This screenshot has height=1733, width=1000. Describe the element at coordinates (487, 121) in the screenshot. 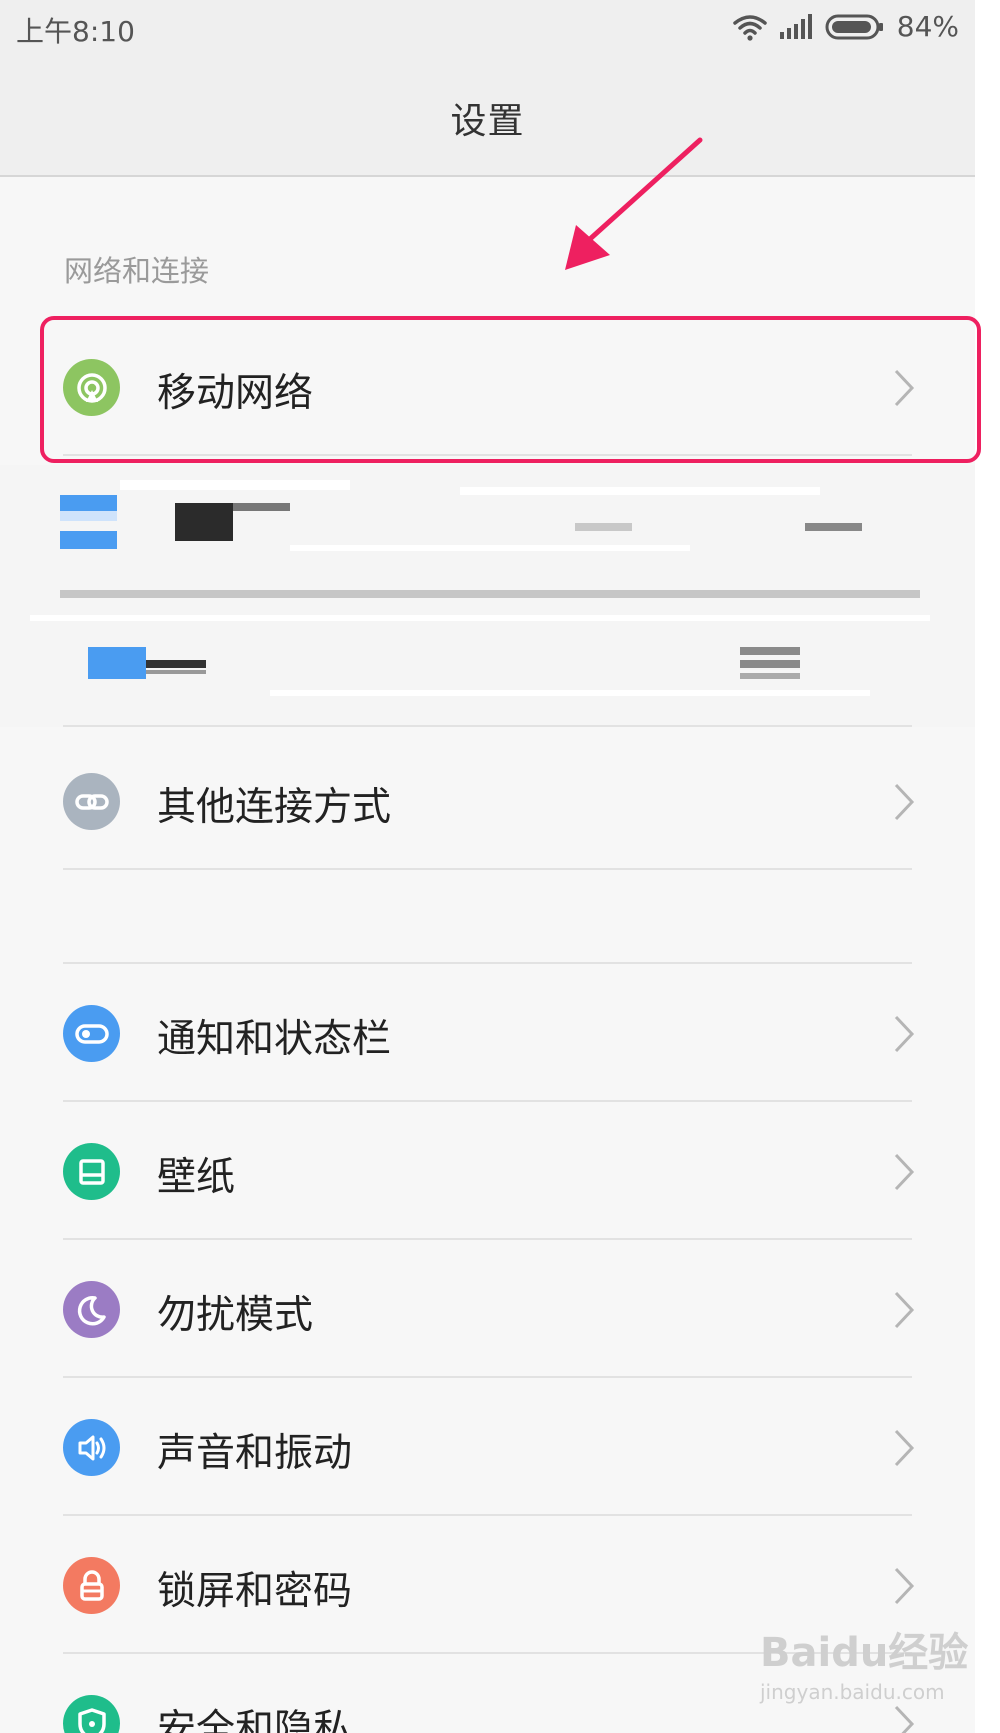

I see `page-title: 设置` at that location.